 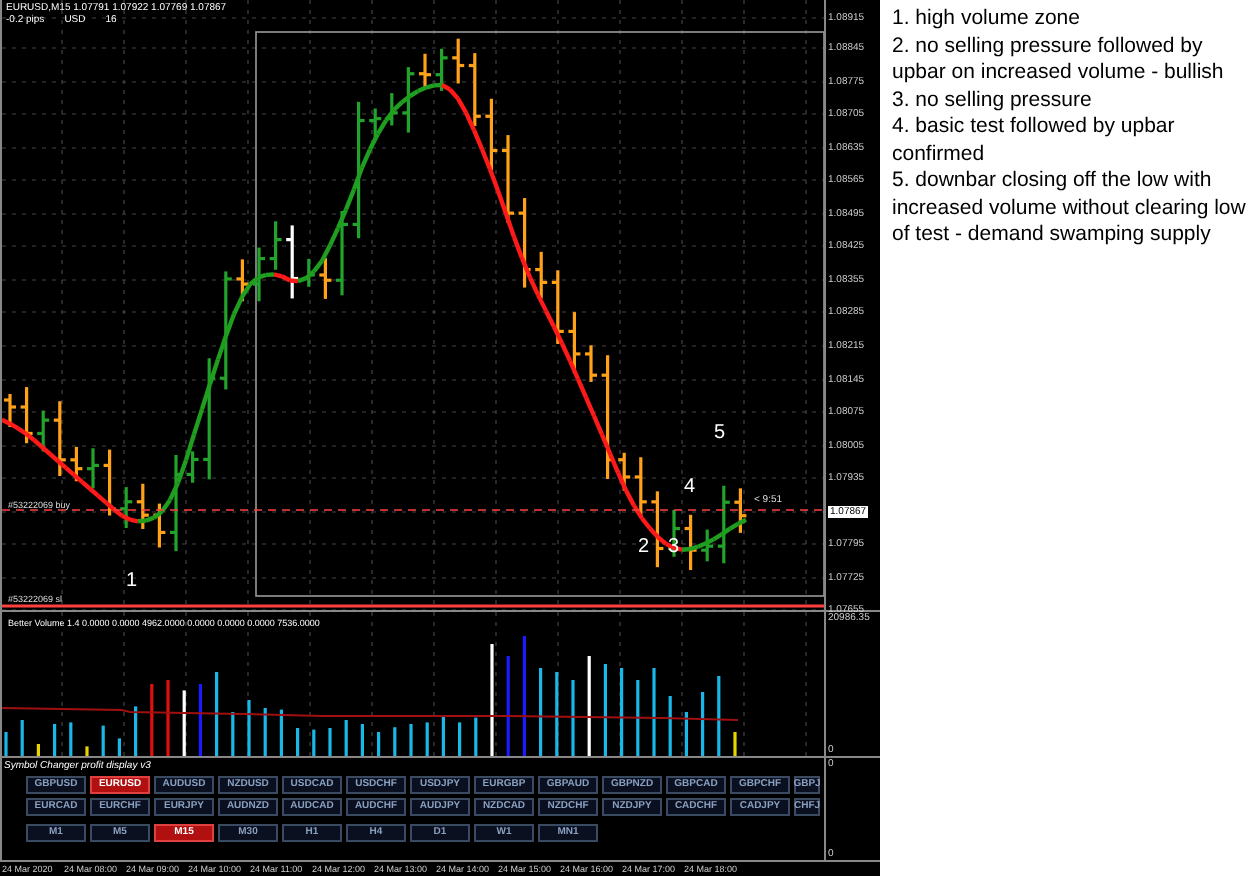 What do you see at coordinates (1034, 141) in the screenshot?
I see `note-text: 4. basic test followed by upbar confirmed` at bounding box center [1034, 141].